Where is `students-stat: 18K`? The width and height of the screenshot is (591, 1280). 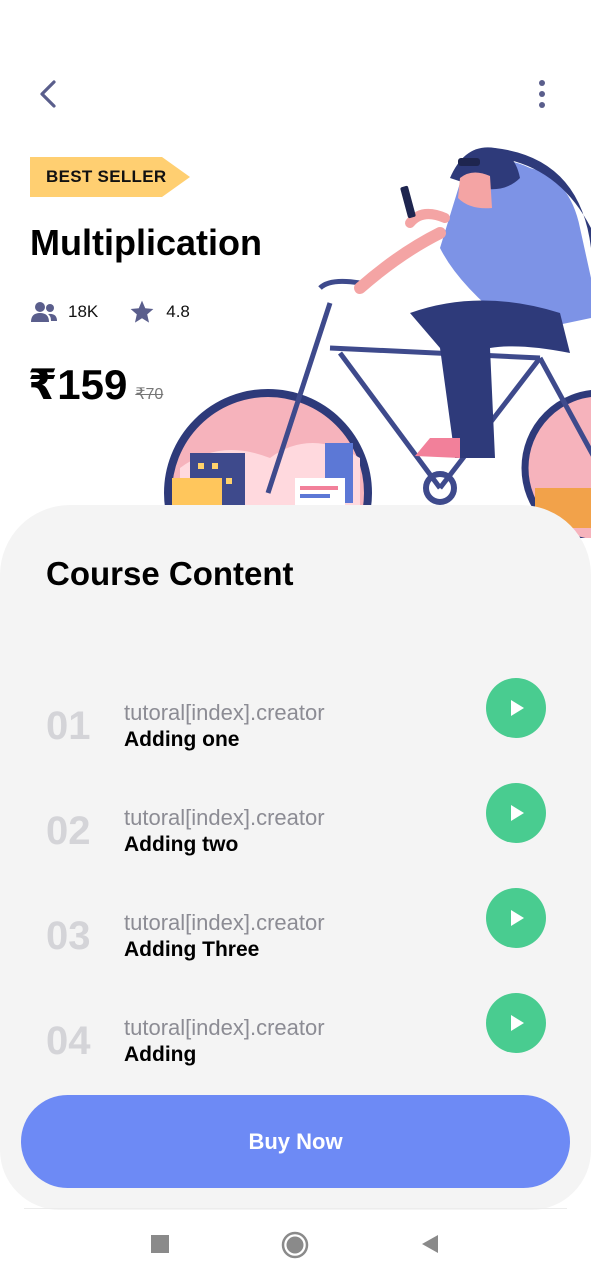
students-stat: 18K is located at coordinates (64, 312).